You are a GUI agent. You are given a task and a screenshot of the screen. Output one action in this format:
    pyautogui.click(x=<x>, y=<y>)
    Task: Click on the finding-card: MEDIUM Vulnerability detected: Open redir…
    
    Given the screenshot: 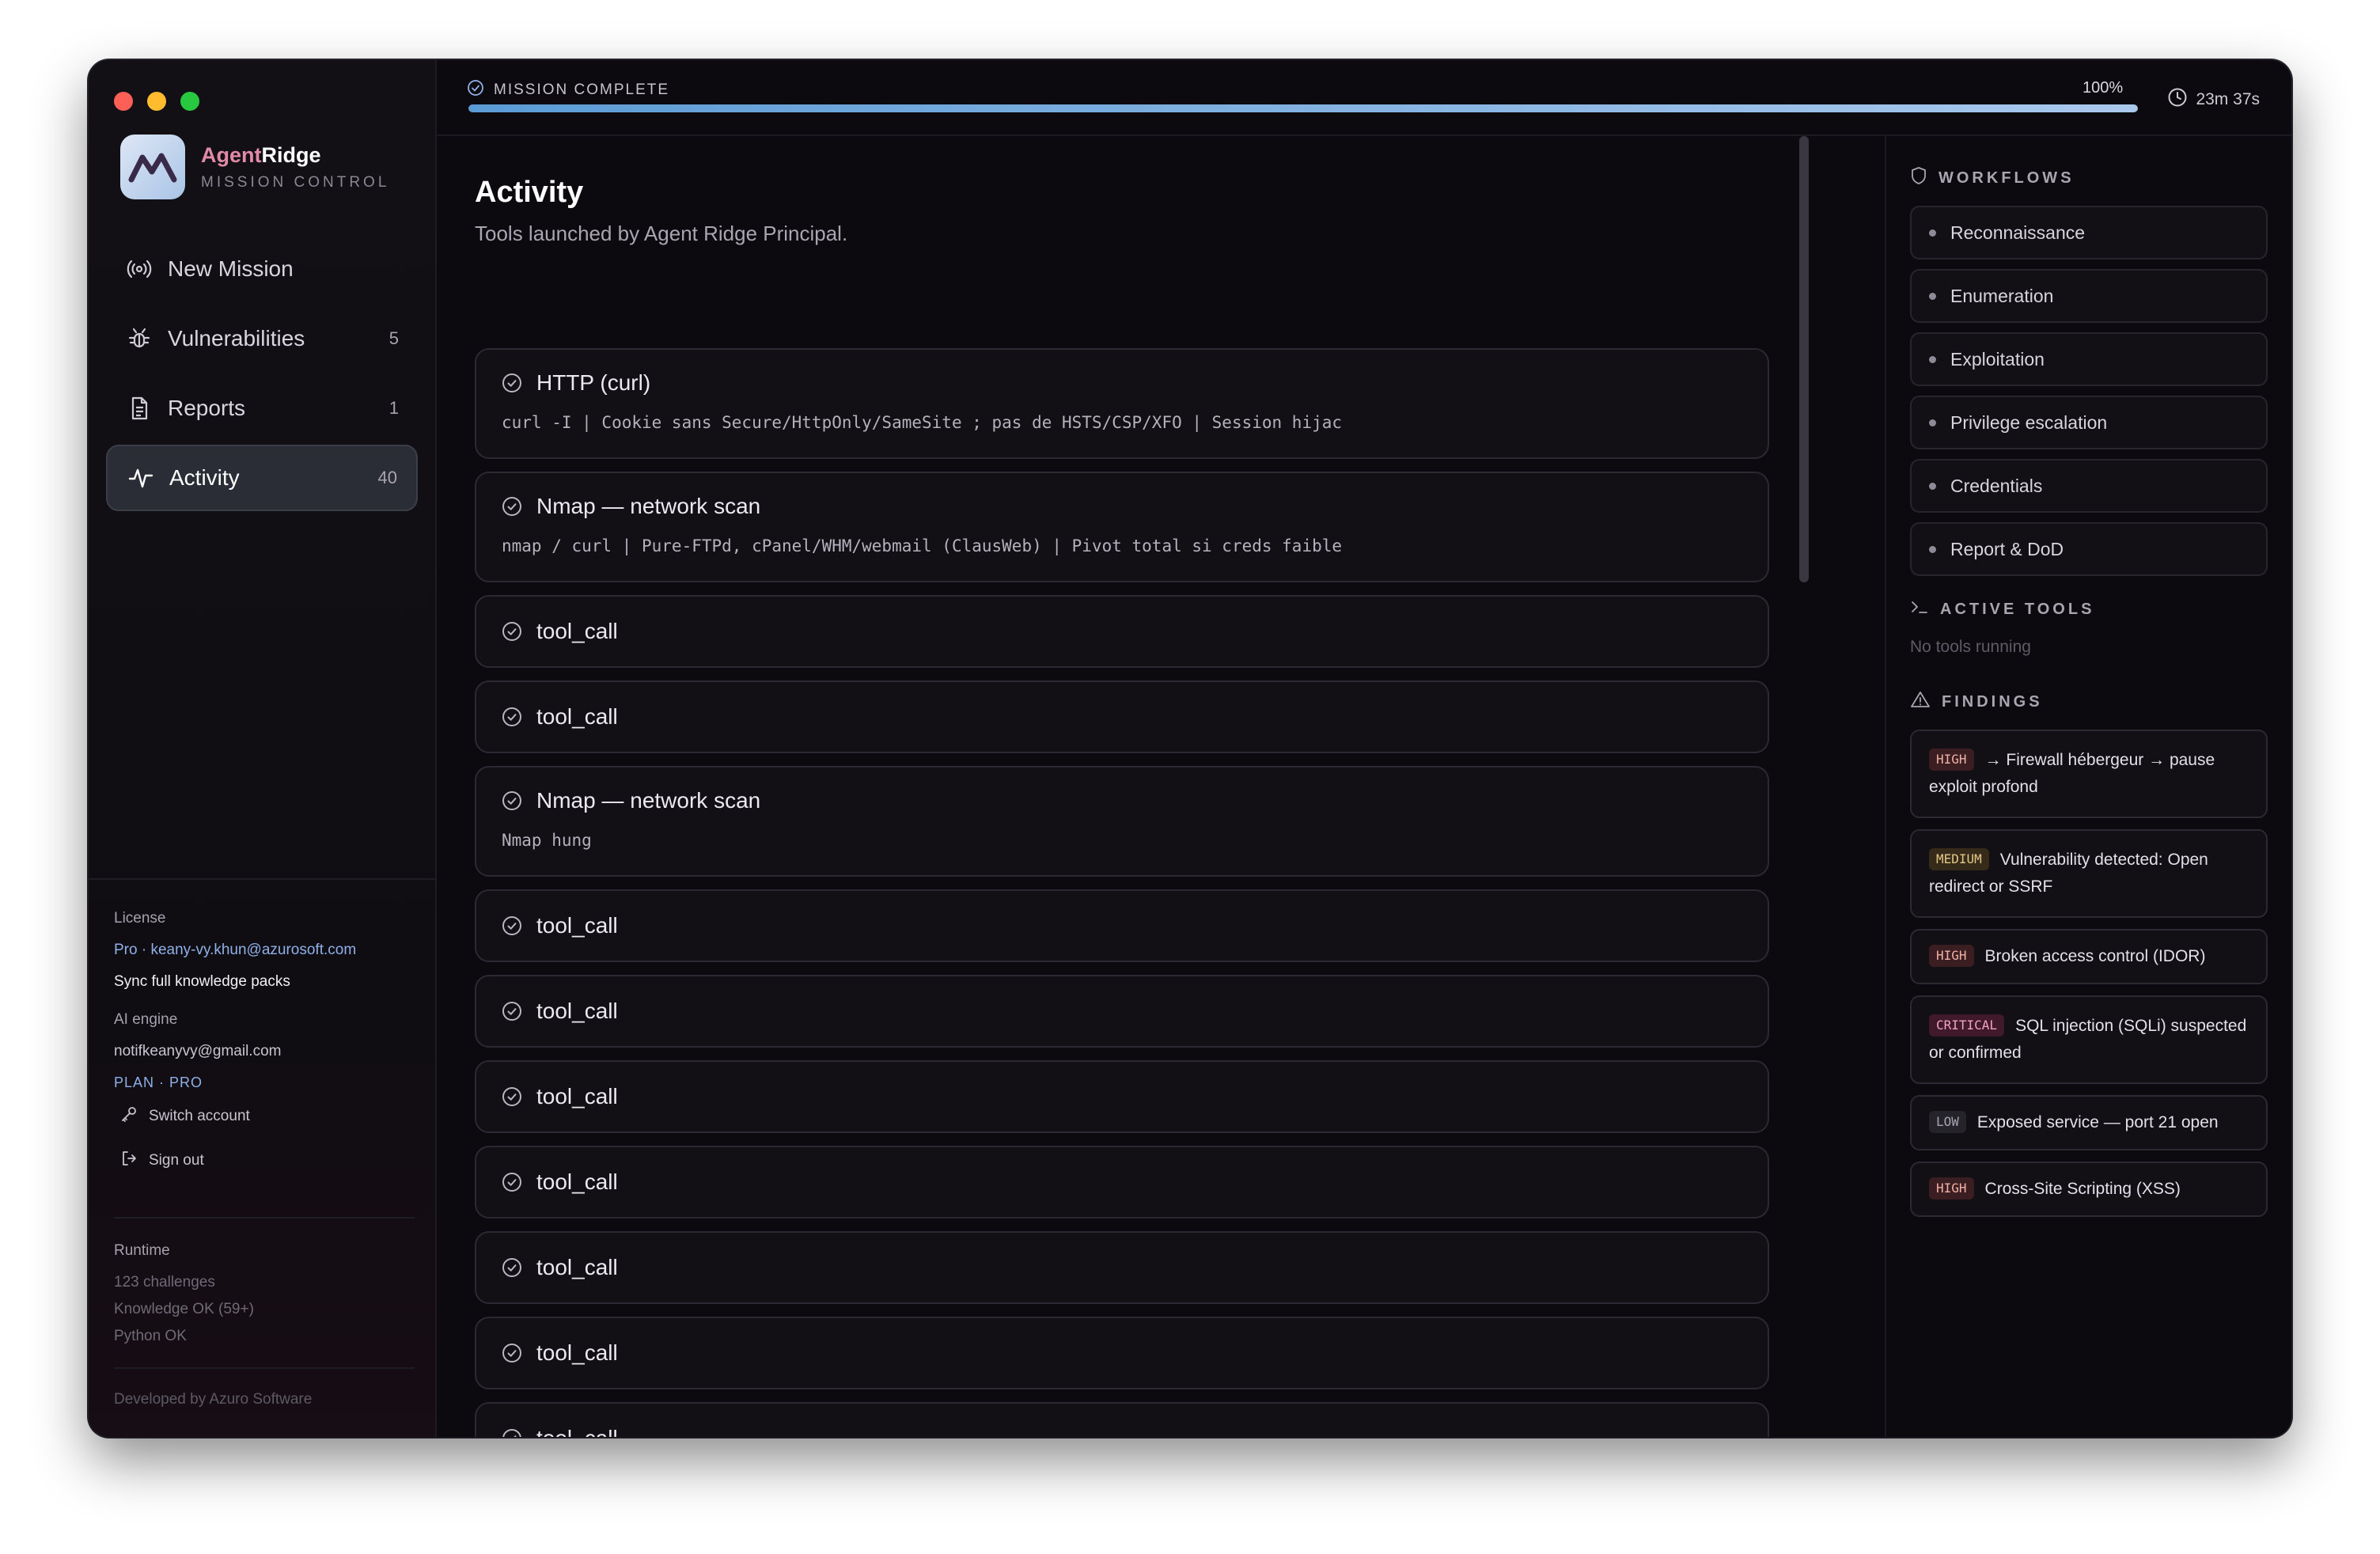 What is the action you would take?
    pyautogui.click(x=2089, y=873)
    